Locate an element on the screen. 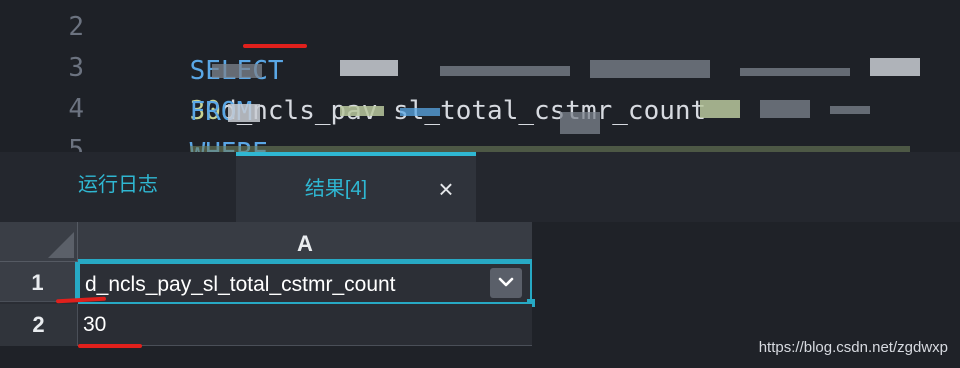 The height and width of the screenshot is (368, 960). cell-value: d_ncls_pay_sl_total_cstmr_count is located at coordinates (240, 284).